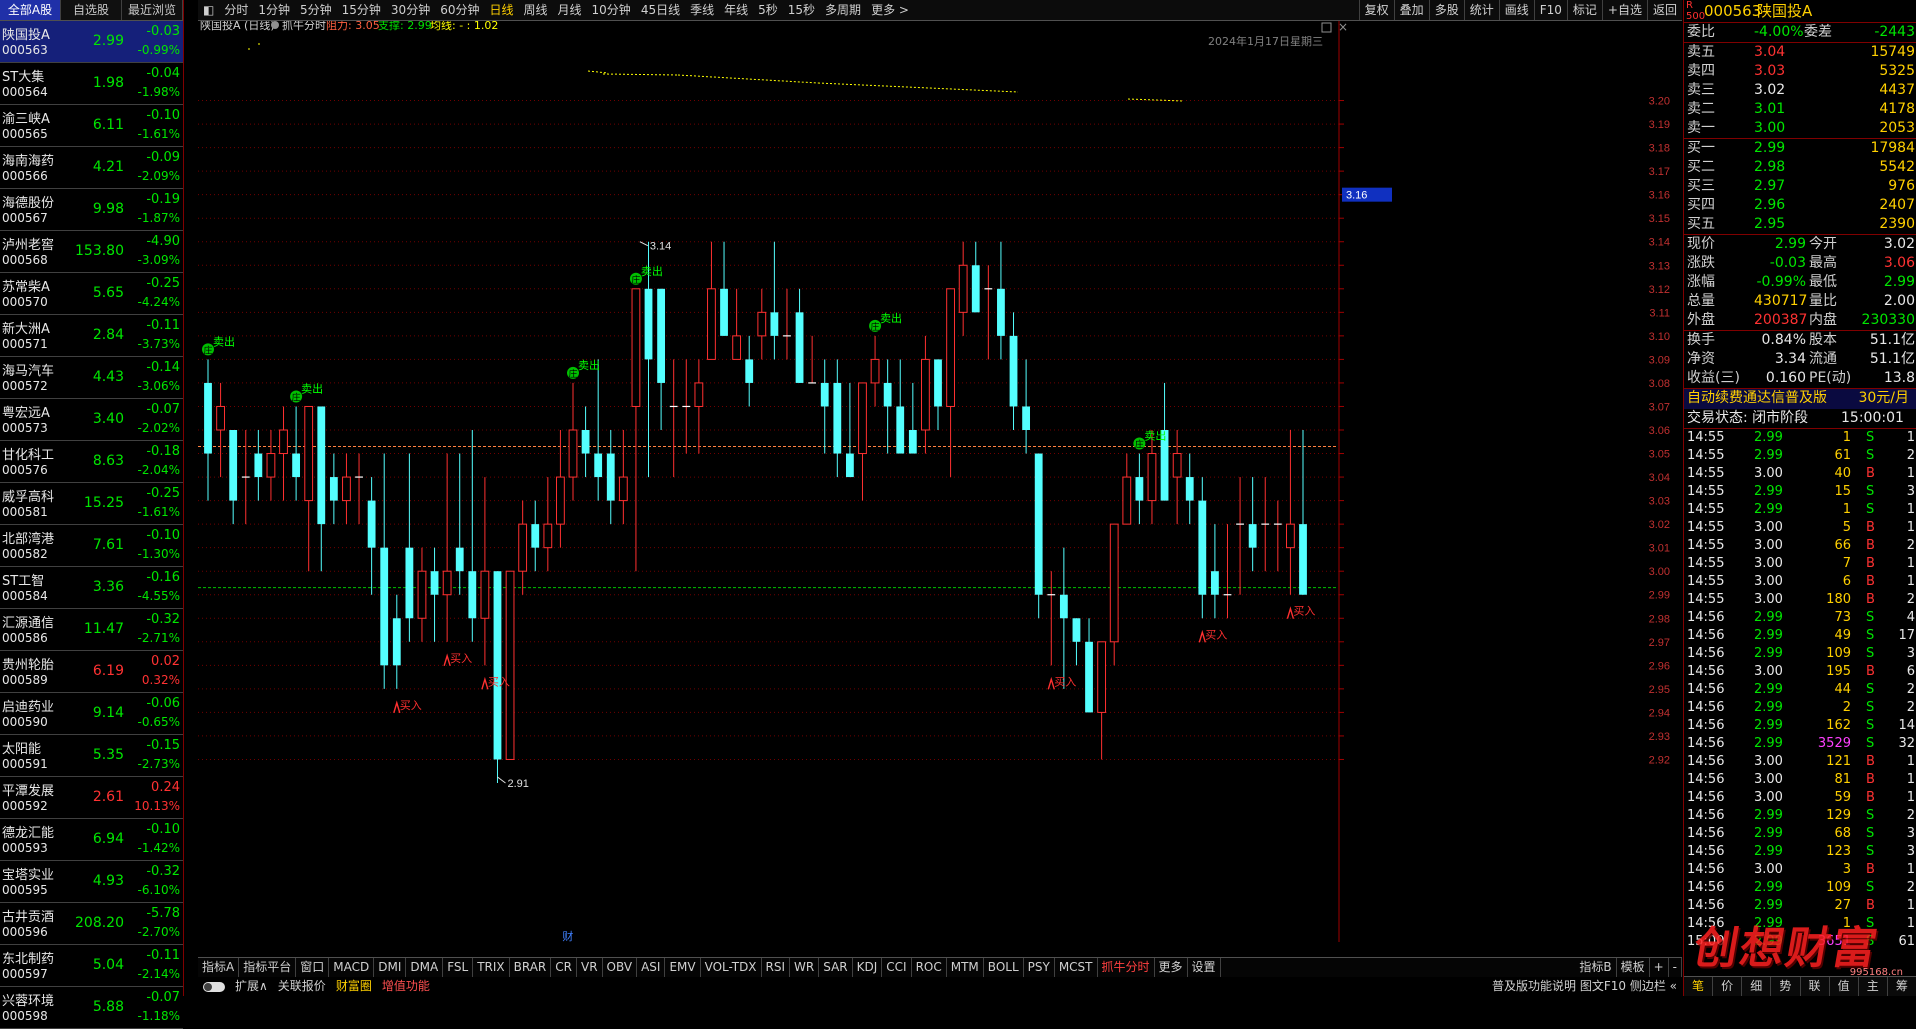 This screenshot has width=1916, height=1029. I want to click on tool-button: 返回, so click(1664, 10).